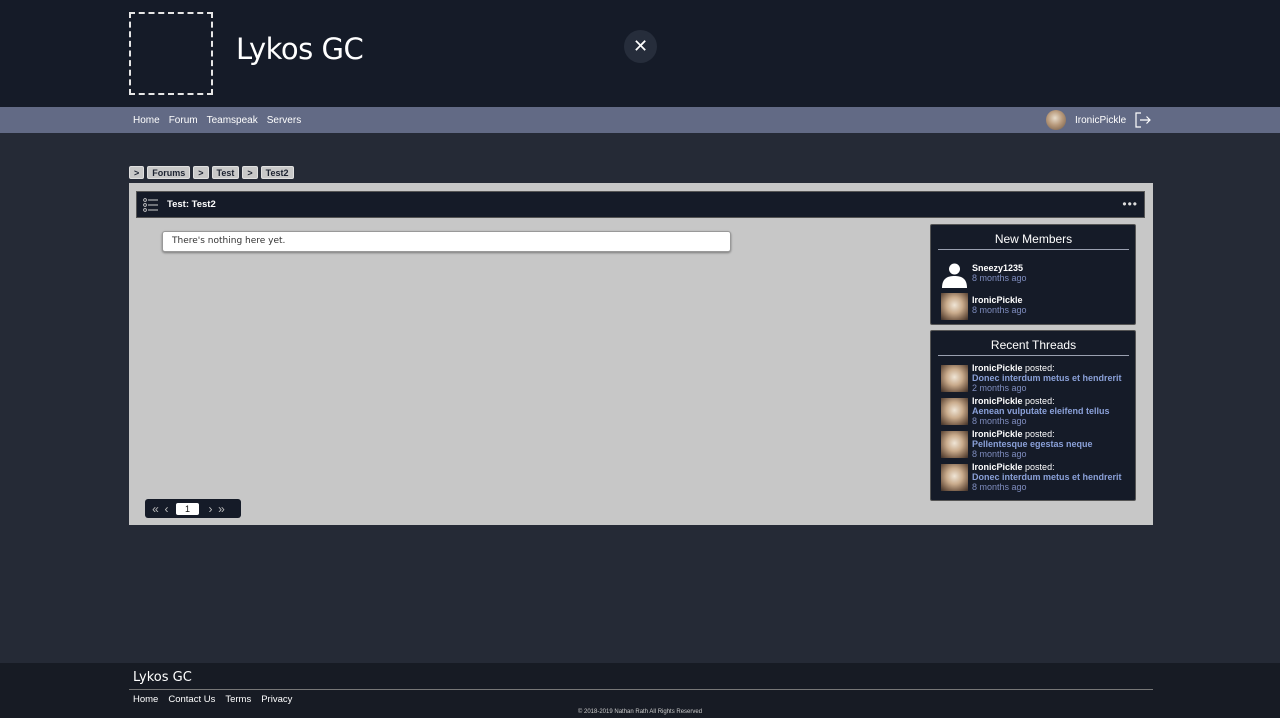 This screenshot has width=1280, height=718. Describe the element at coordinates (1032, 444) in the screenshot. I see `thread-link: Pellentesque egestas neque` at that location.